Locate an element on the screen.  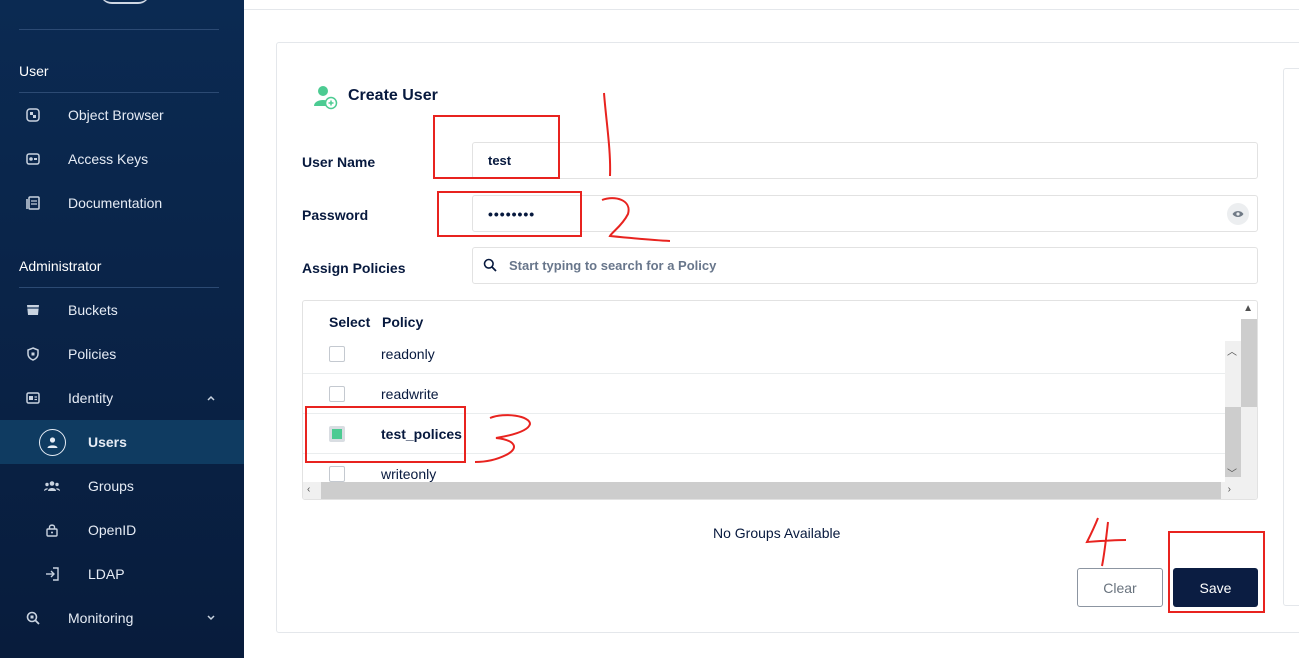
header-divider is located at coordinates (771, 9).